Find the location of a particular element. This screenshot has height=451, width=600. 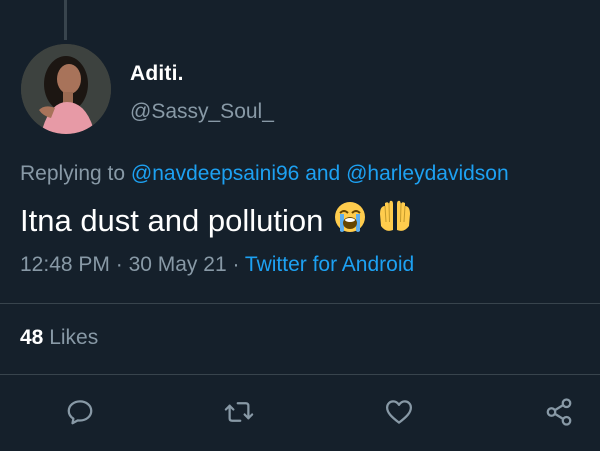

reply-icon is located at coordinates (80, 412).